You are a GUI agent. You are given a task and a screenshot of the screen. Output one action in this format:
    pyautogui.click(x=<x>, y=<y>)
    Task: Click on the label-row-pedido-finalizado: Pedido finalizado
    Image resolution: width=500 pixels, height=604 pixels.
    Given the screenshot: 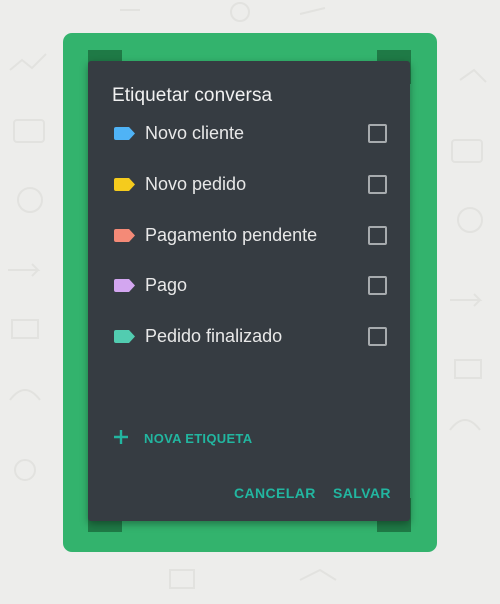 What is the action you would take?
    pyautogui.click(x=249, y=336)
    